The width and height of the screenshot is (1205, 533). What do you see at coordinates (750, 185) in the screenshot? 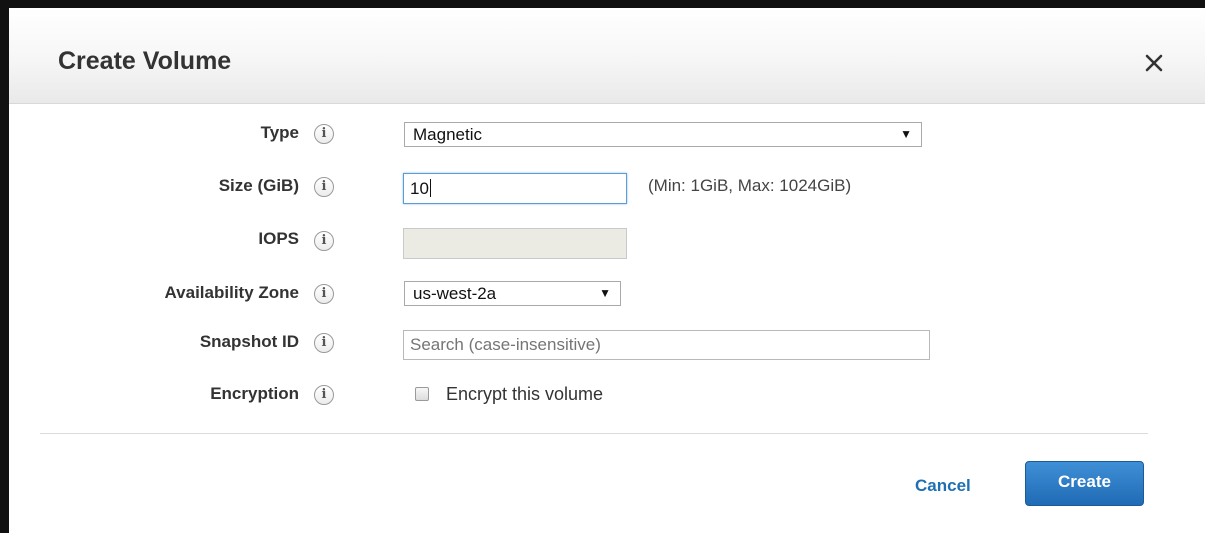
I see `size-hint: (Min: 1GiB, Max: 1024GiB)` at bounding box center [750, 185].